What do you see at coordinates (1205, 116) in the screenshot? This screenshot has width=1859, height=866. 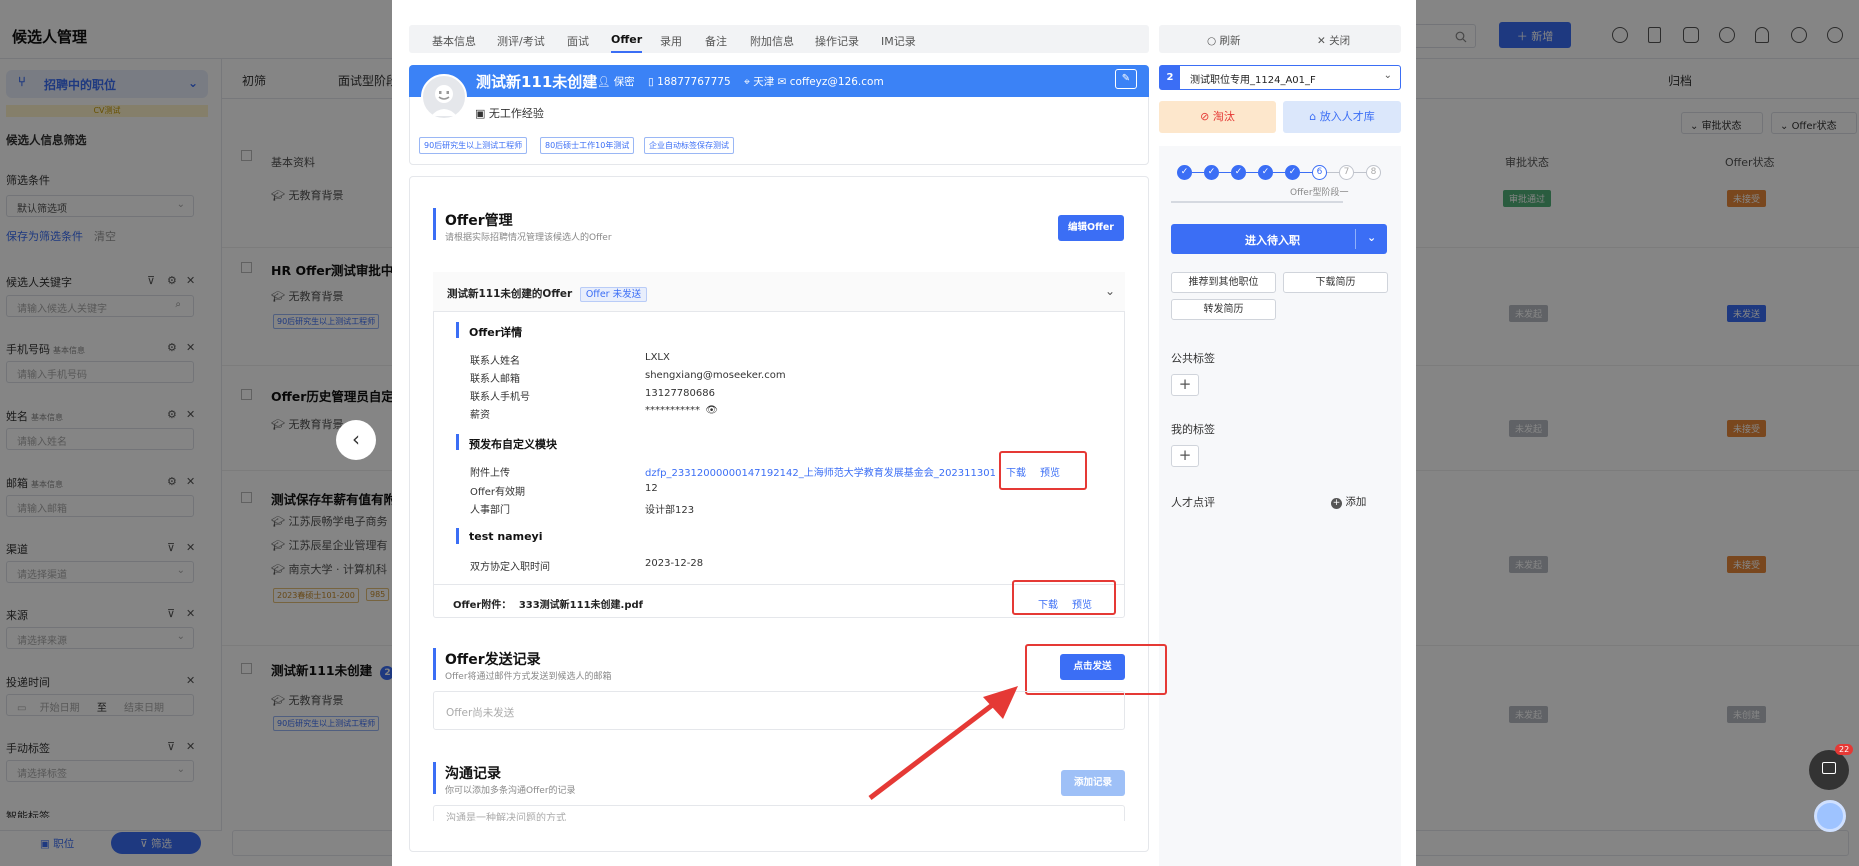 I see `ban-icon: ⊘` at bounding box center [1205, 116].